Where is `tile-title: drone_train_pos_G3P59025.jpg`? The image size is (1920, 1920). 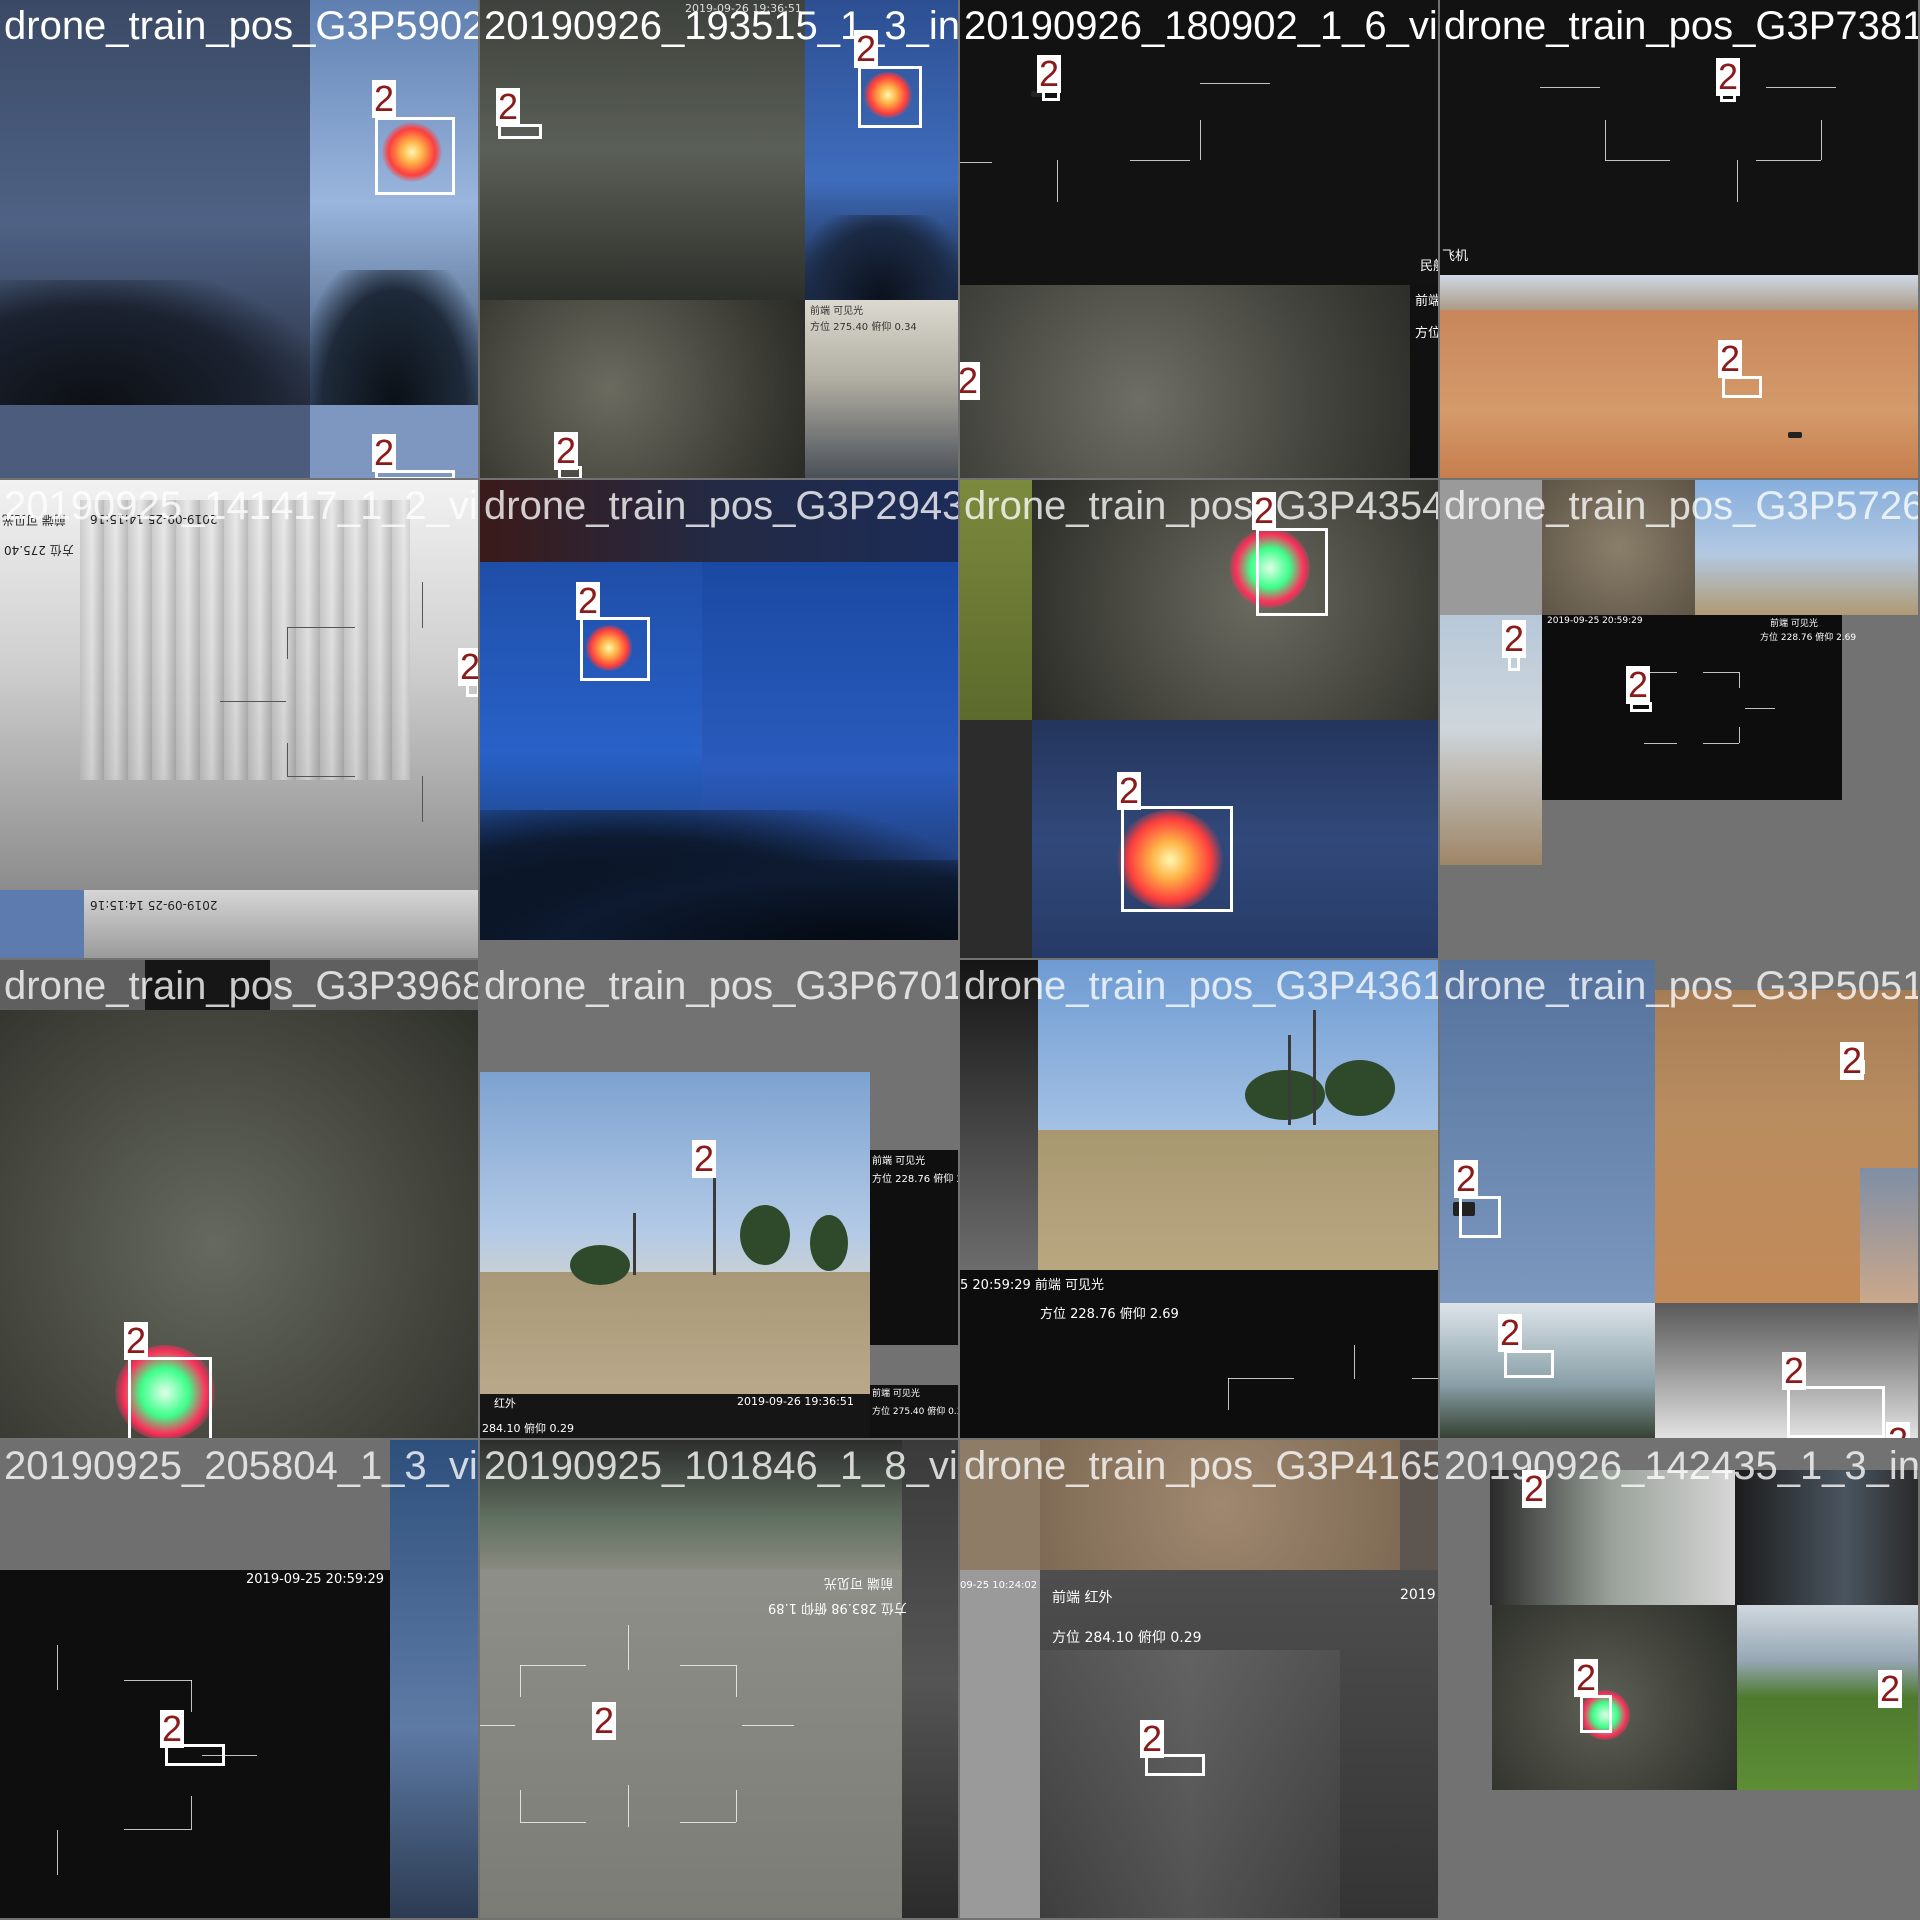 tile-title: drone_train_pos_G3P59025.jpg is located at coordinates (241, 26).